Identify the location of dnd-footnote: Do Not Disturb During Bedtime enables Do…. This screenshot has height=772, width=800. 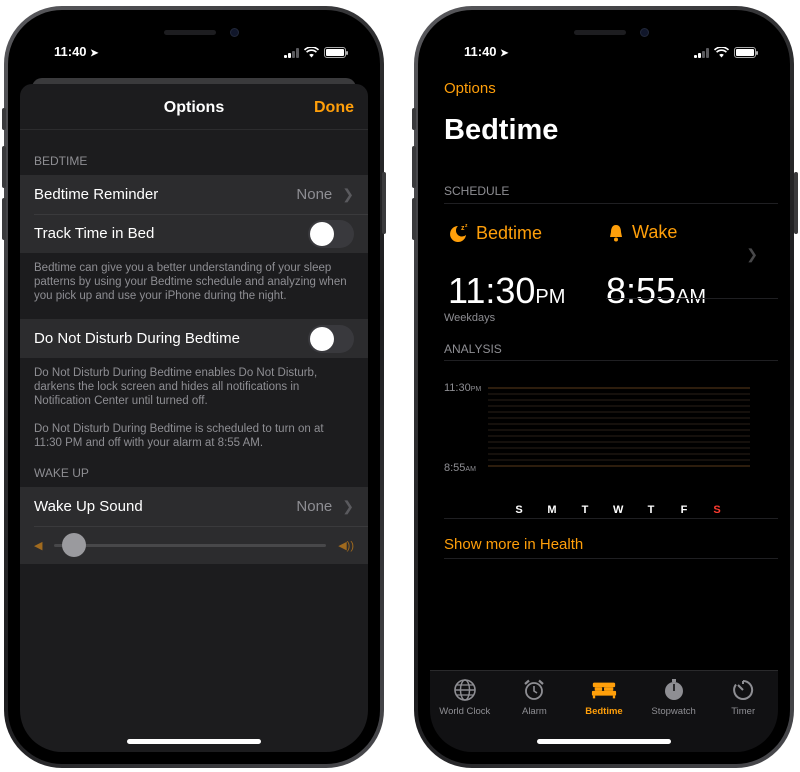
(176, 387).